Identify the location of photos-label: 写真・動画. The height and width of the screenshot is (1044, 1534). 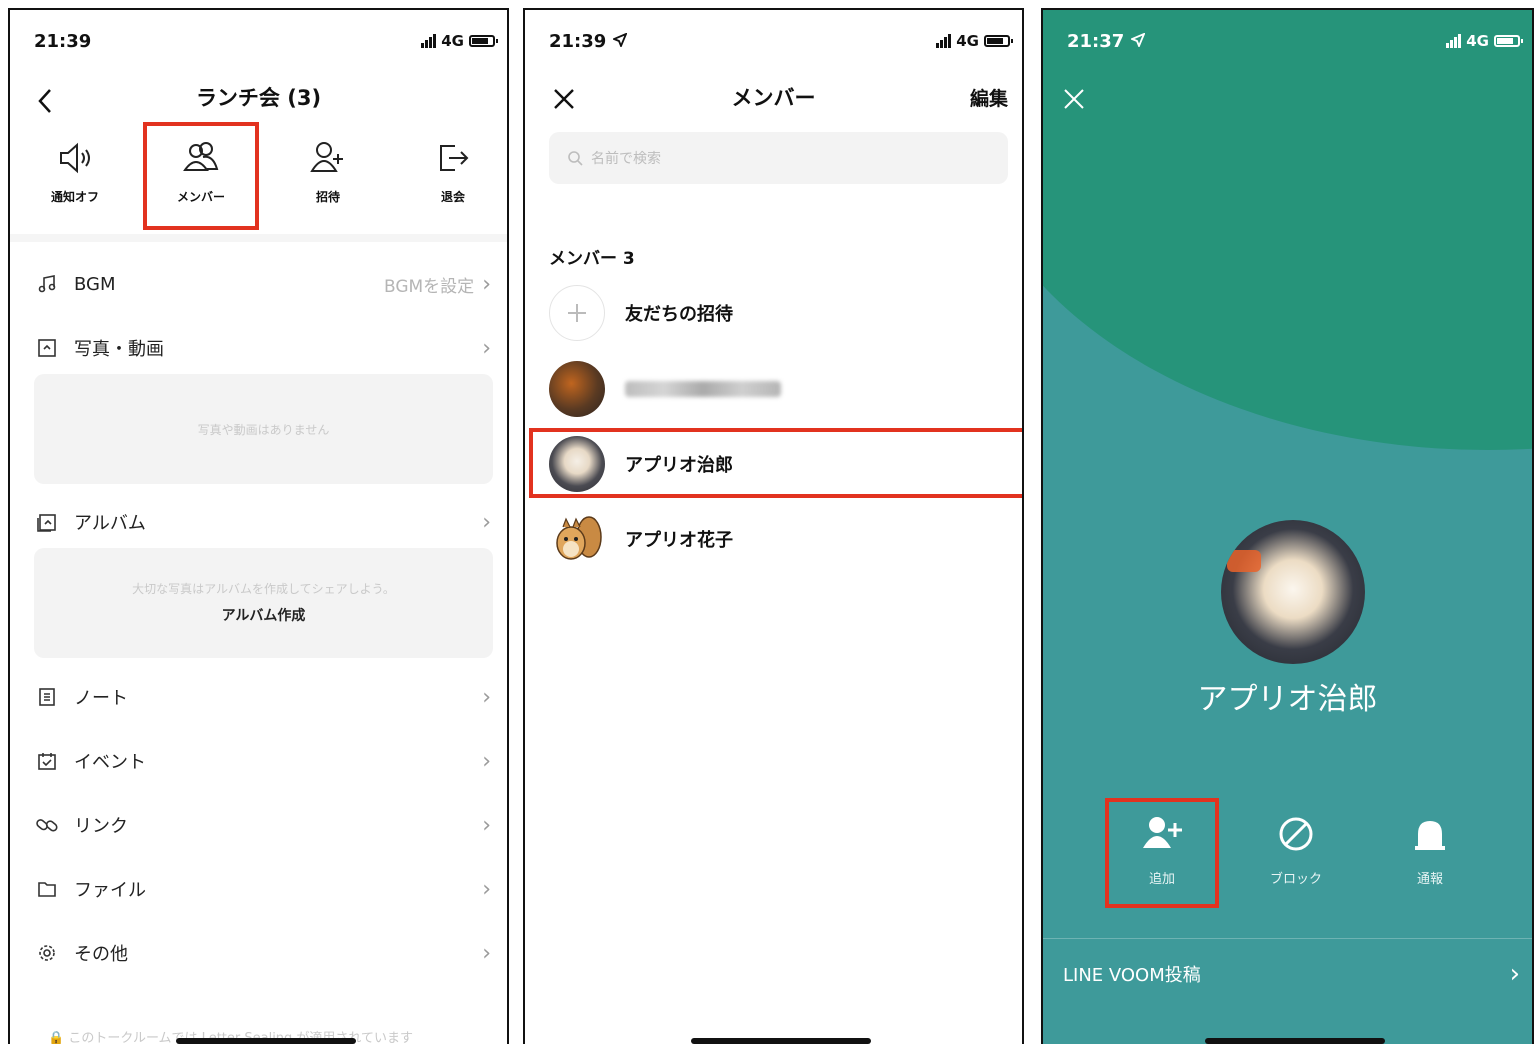
(119, 349).